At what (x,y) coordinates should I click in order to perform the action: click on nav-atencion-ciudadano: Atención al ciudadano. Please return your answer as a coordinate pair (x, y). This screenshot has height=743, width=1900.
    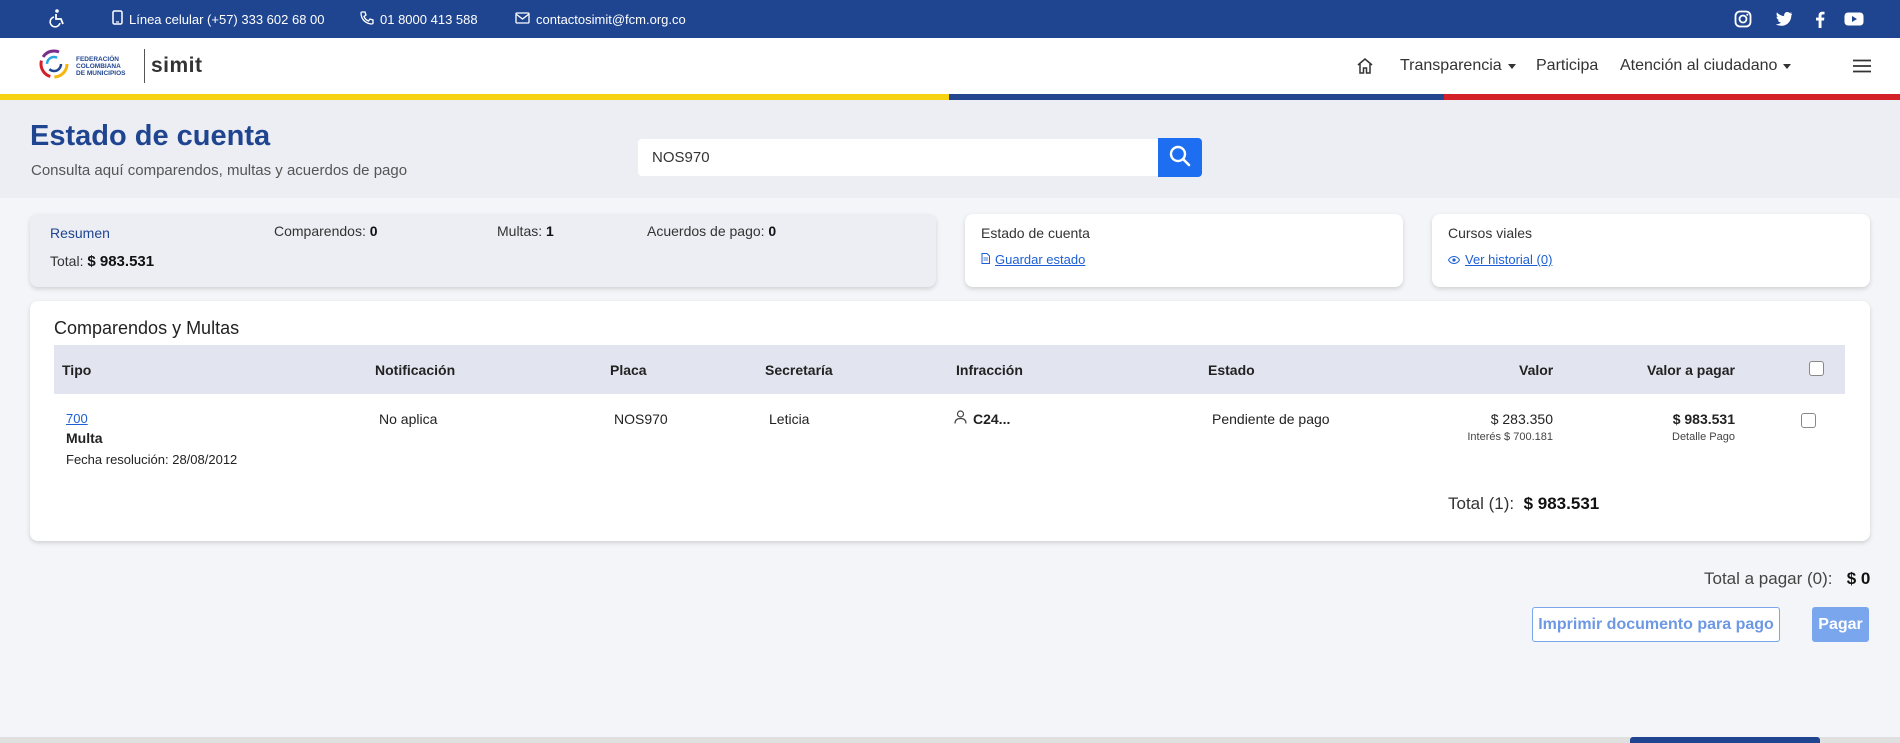
    Looking at the image, I should click on (1706, 66).